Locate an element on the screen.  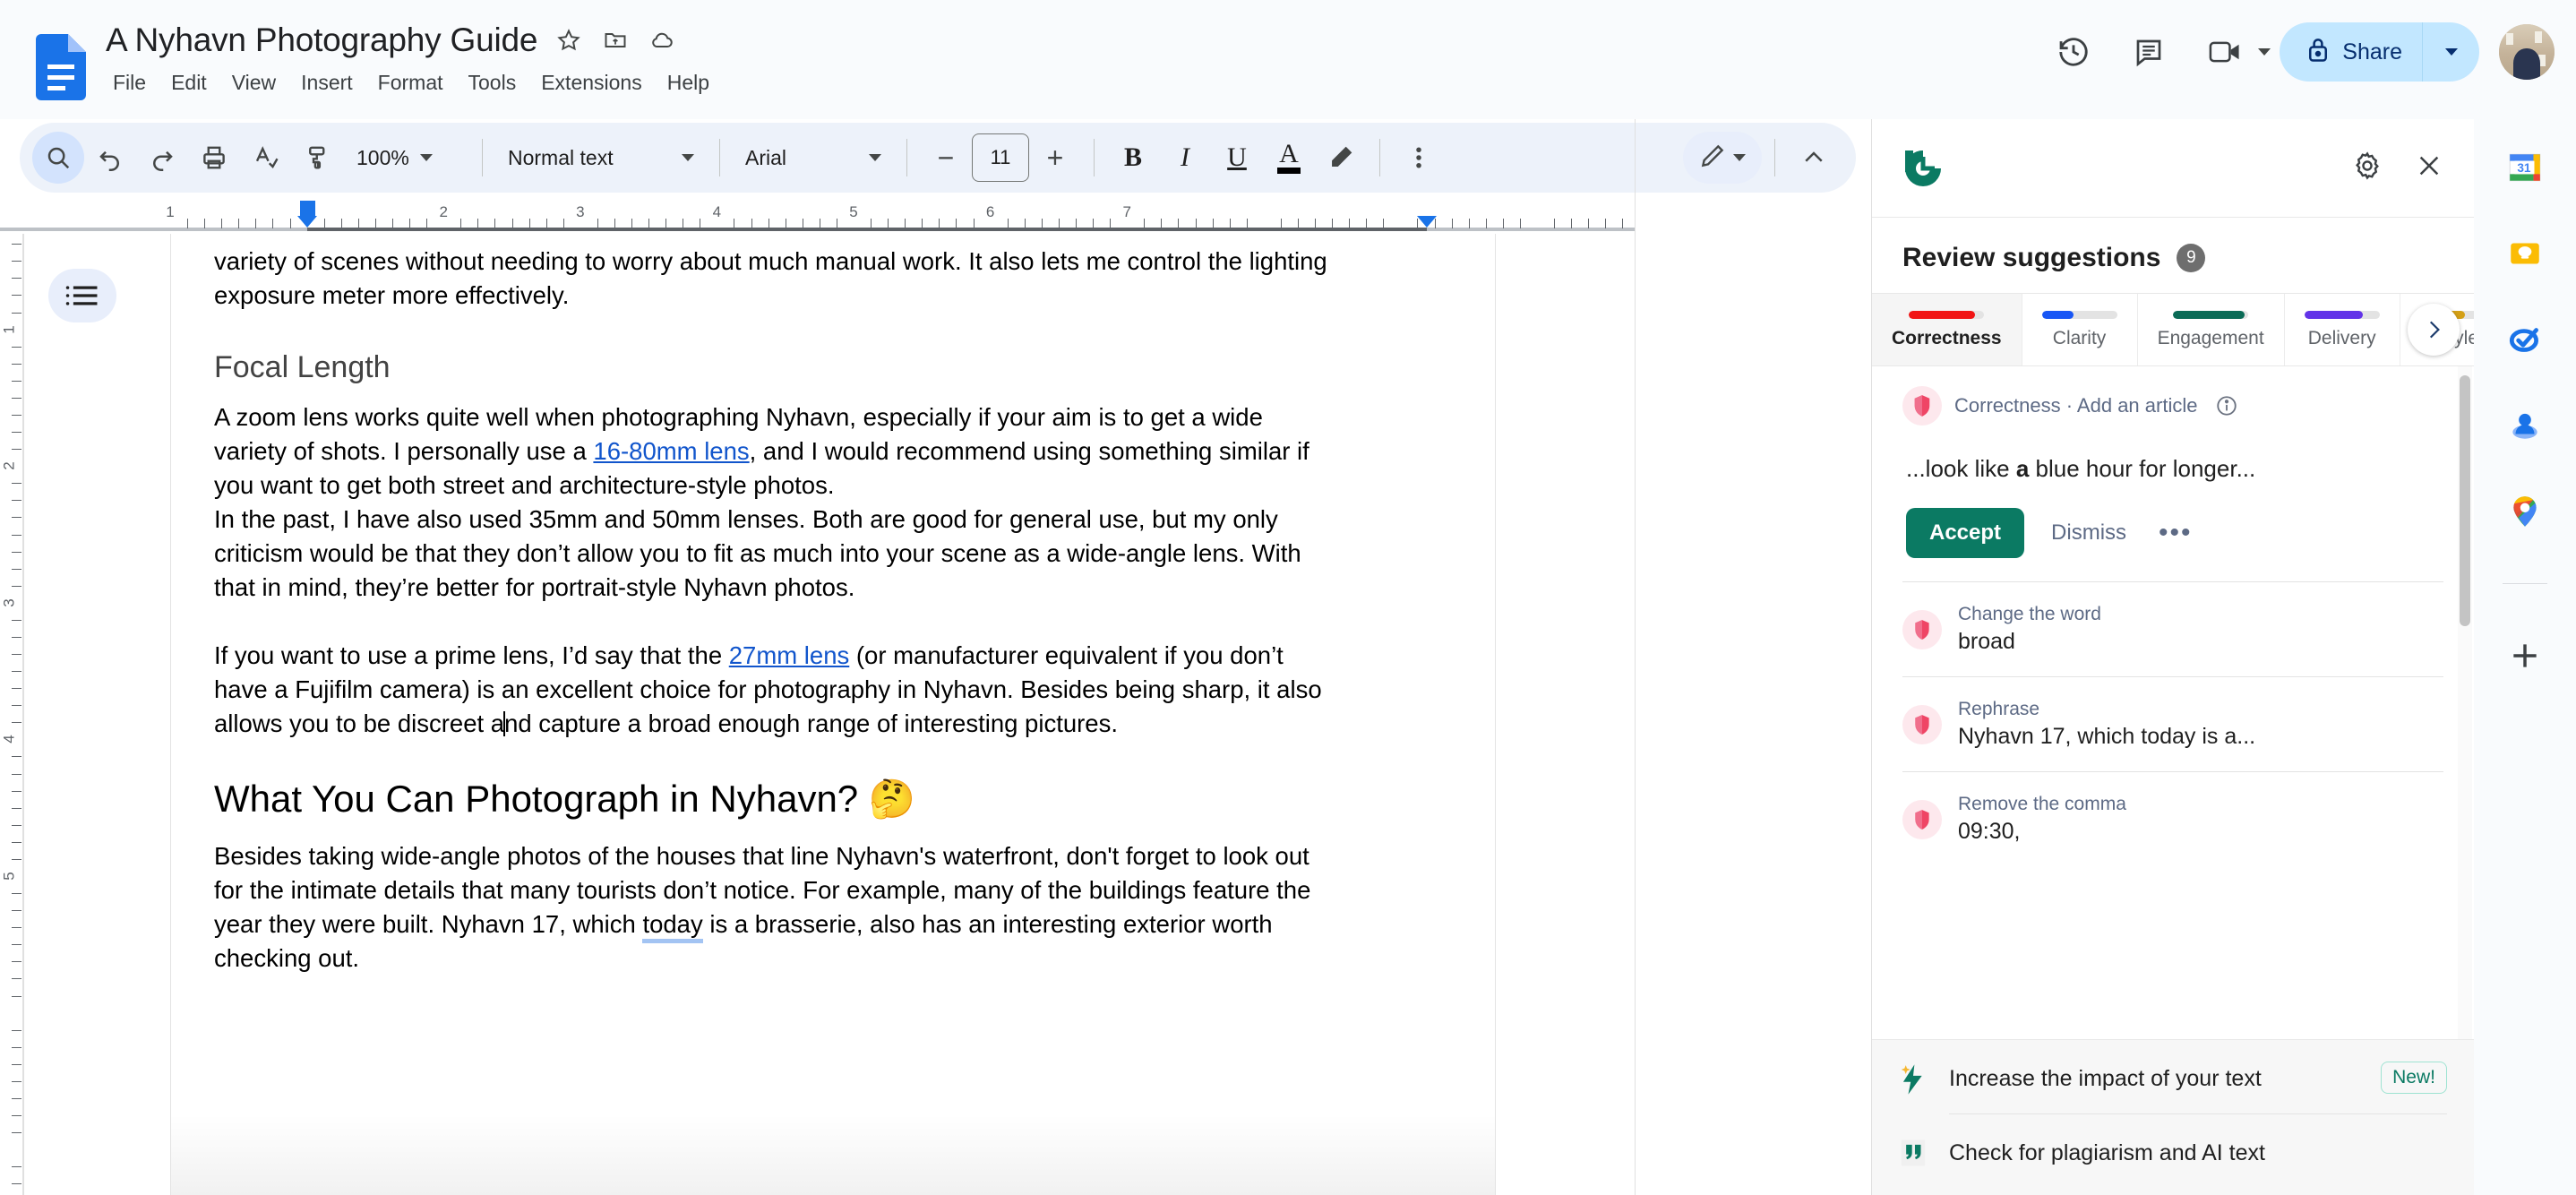
card-more-options-button: ••• is located at coordinates (2175, 533).